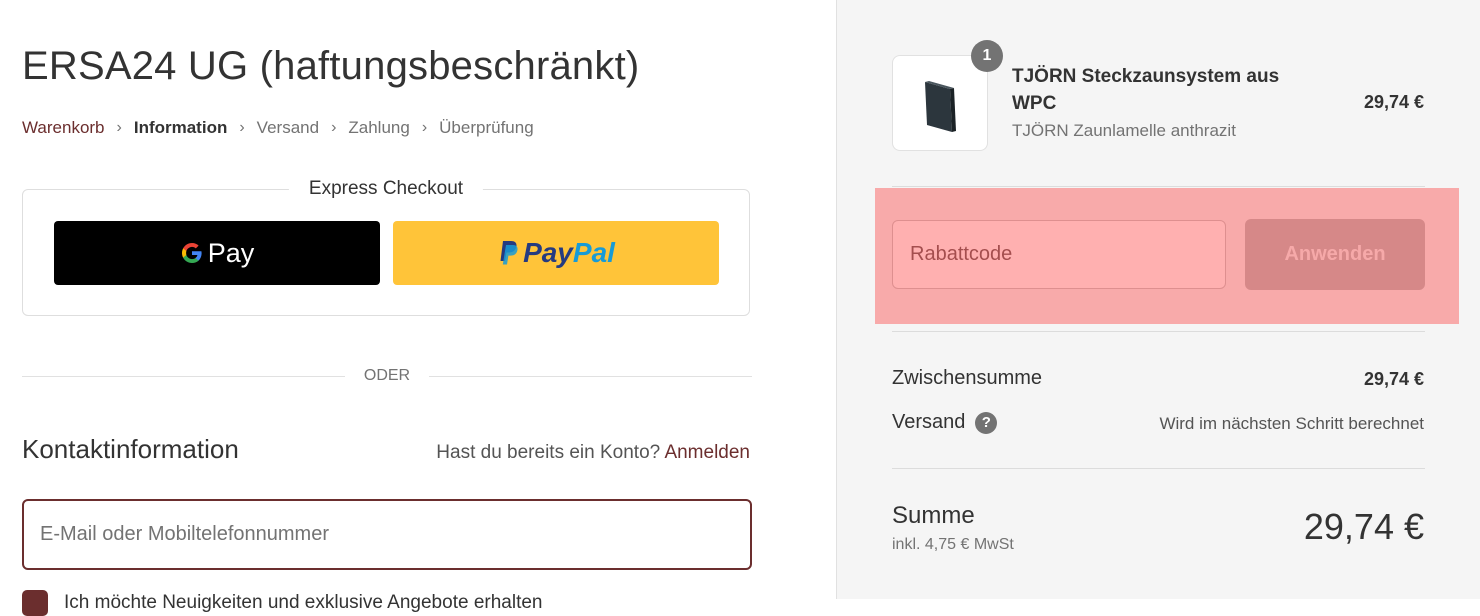 This screenshot has width=1480, height=616. I want to click on email-field, so click(387, 534).